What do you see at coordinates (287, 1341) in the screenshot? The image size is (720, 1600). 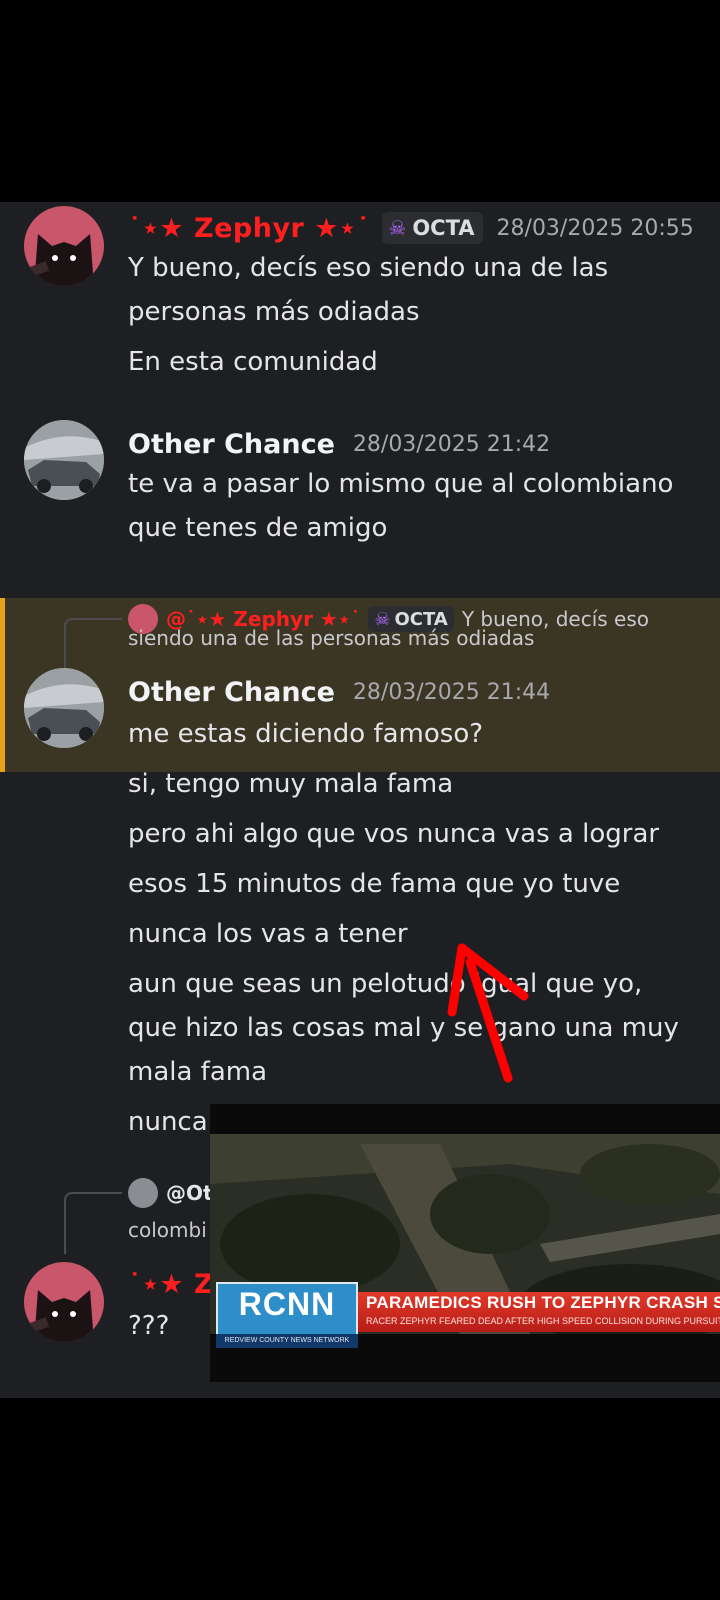 I see `news-network-name: REDVIEW COUNTY NEWS NETWORK` at bounding box center [287, 1341].